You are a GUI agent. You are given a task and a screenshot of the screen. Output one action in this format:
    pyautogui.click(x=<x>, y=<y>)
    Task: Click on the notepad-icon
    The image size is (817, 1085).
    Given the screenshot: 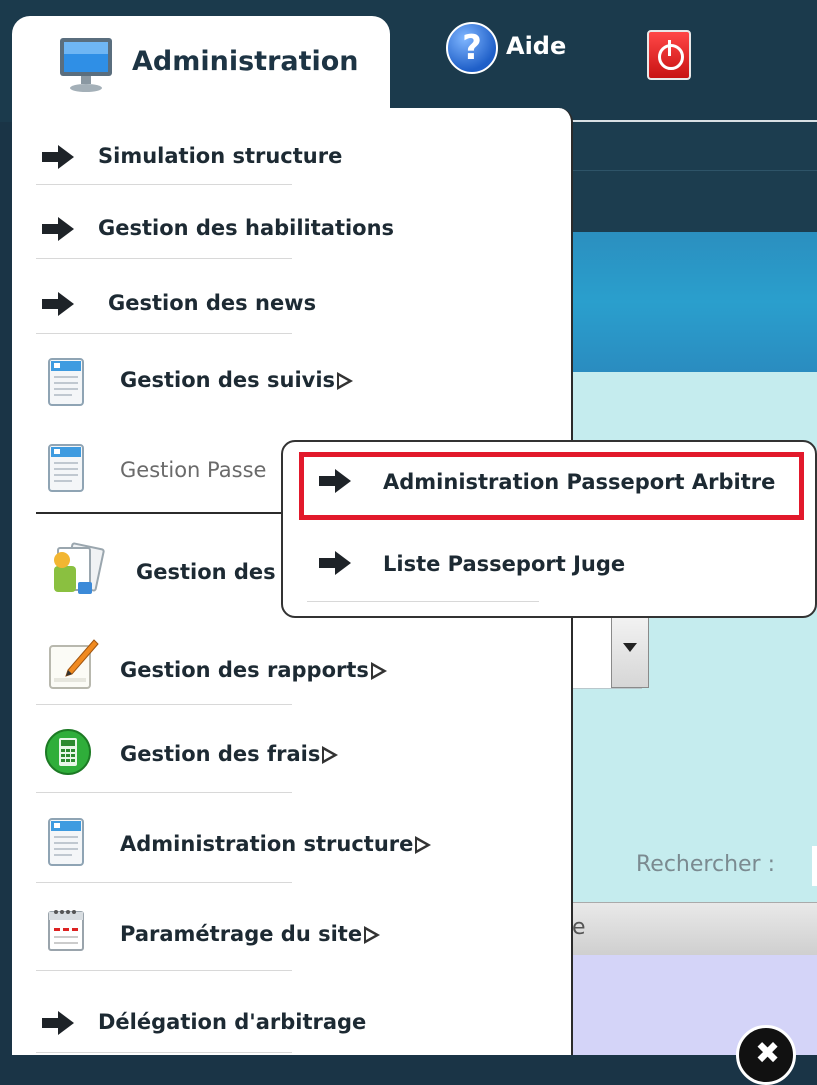 What is the action you would take?
    pyautogui.click(x=74, y=664)
    